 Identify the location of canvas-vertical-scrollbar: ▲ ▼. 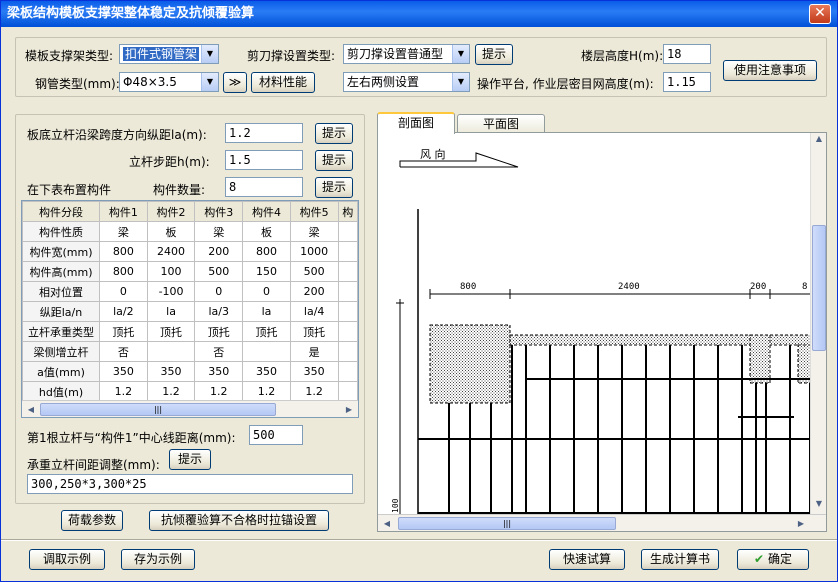
(818, 323).